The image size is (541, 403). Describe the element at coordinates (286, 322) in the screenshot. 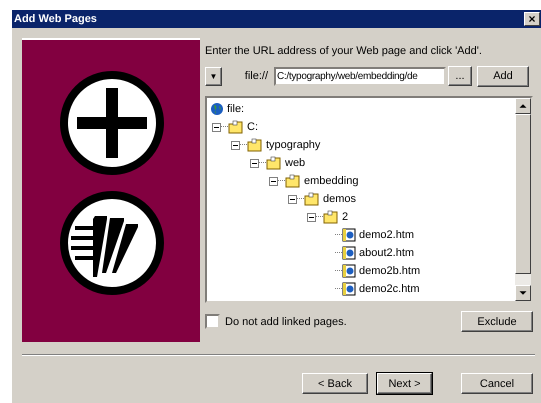

I see `checkbox-label: Do not add linked pages.` at that location.